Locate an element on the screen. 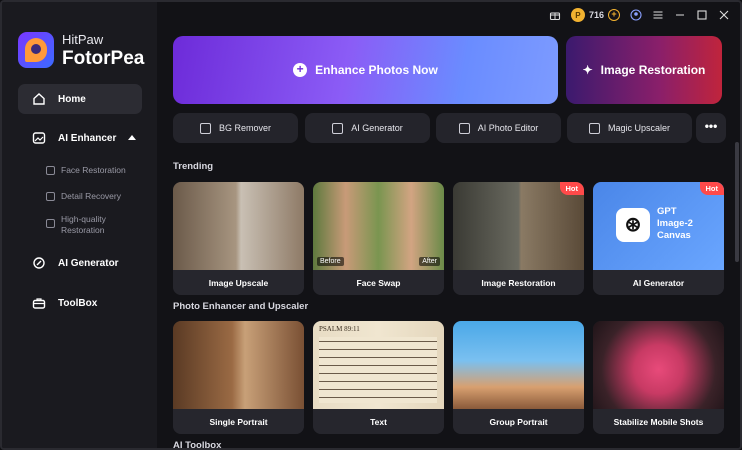 This screenshot has height=450, width=742. brand-line2: FotorPea is located at coordinates (103, 58).